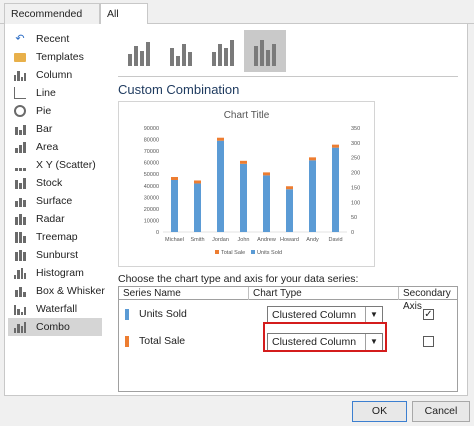 This screenshot has width=474, height=426. Describe the element at coordinates (151, 129) in the screenshot. I see `y-tick-label: 90000` at that location.